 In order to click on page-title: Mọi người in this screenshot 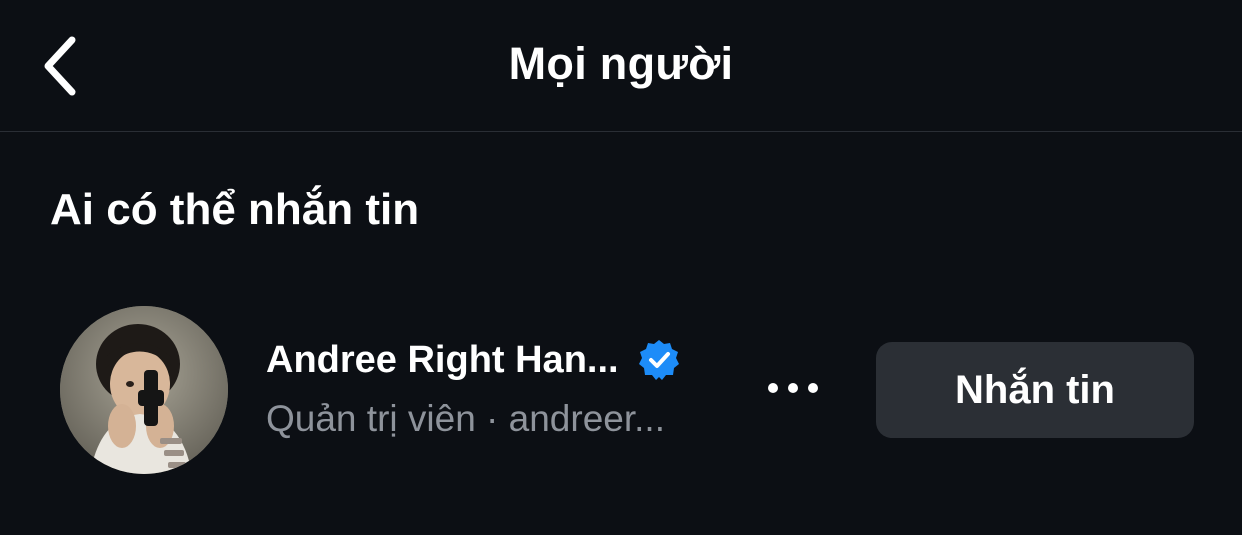, I will do `click(621, 63)`.